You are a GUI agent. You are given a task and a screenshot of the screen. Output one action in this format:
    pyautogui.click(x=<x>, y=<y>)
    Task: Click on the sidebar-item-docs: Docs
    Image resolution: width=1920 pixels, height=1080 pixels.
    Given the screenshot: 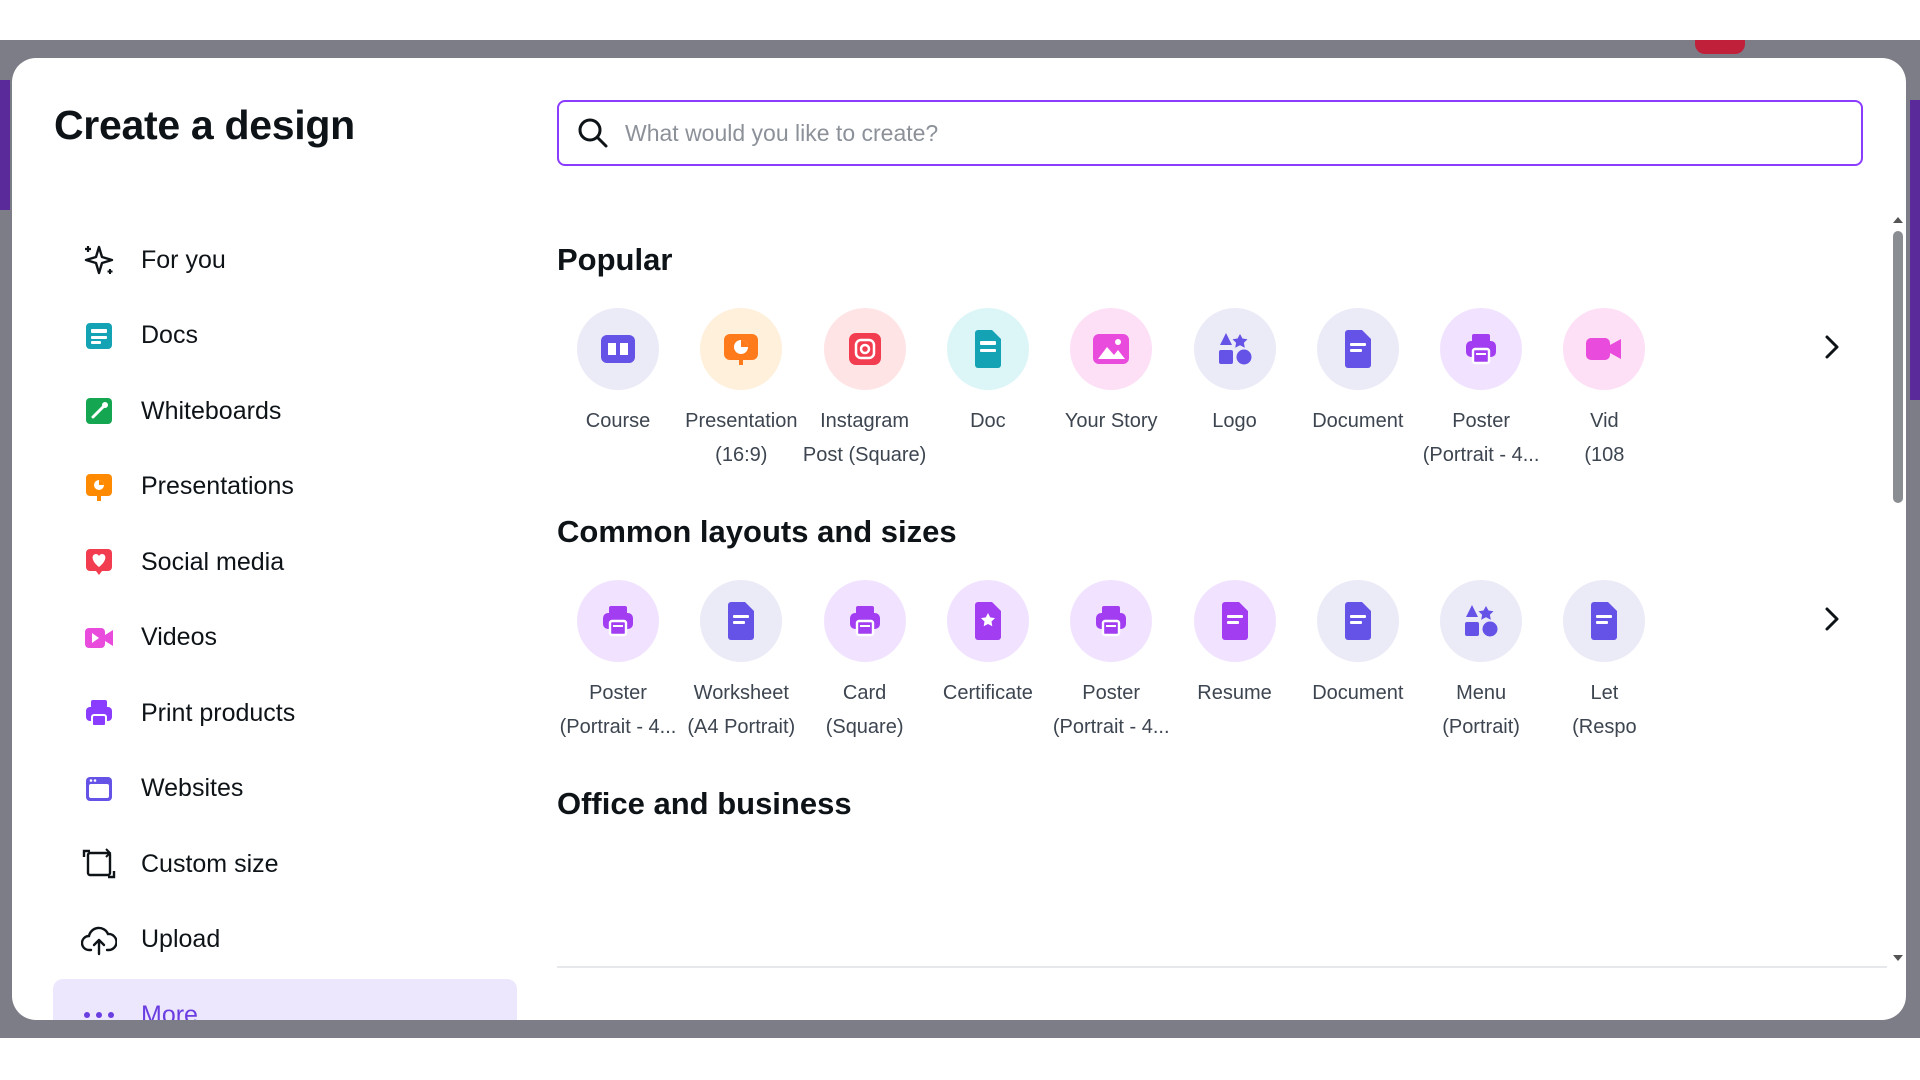 What is the action you would take?
    pyautogui.click(x=285, y=336)
    